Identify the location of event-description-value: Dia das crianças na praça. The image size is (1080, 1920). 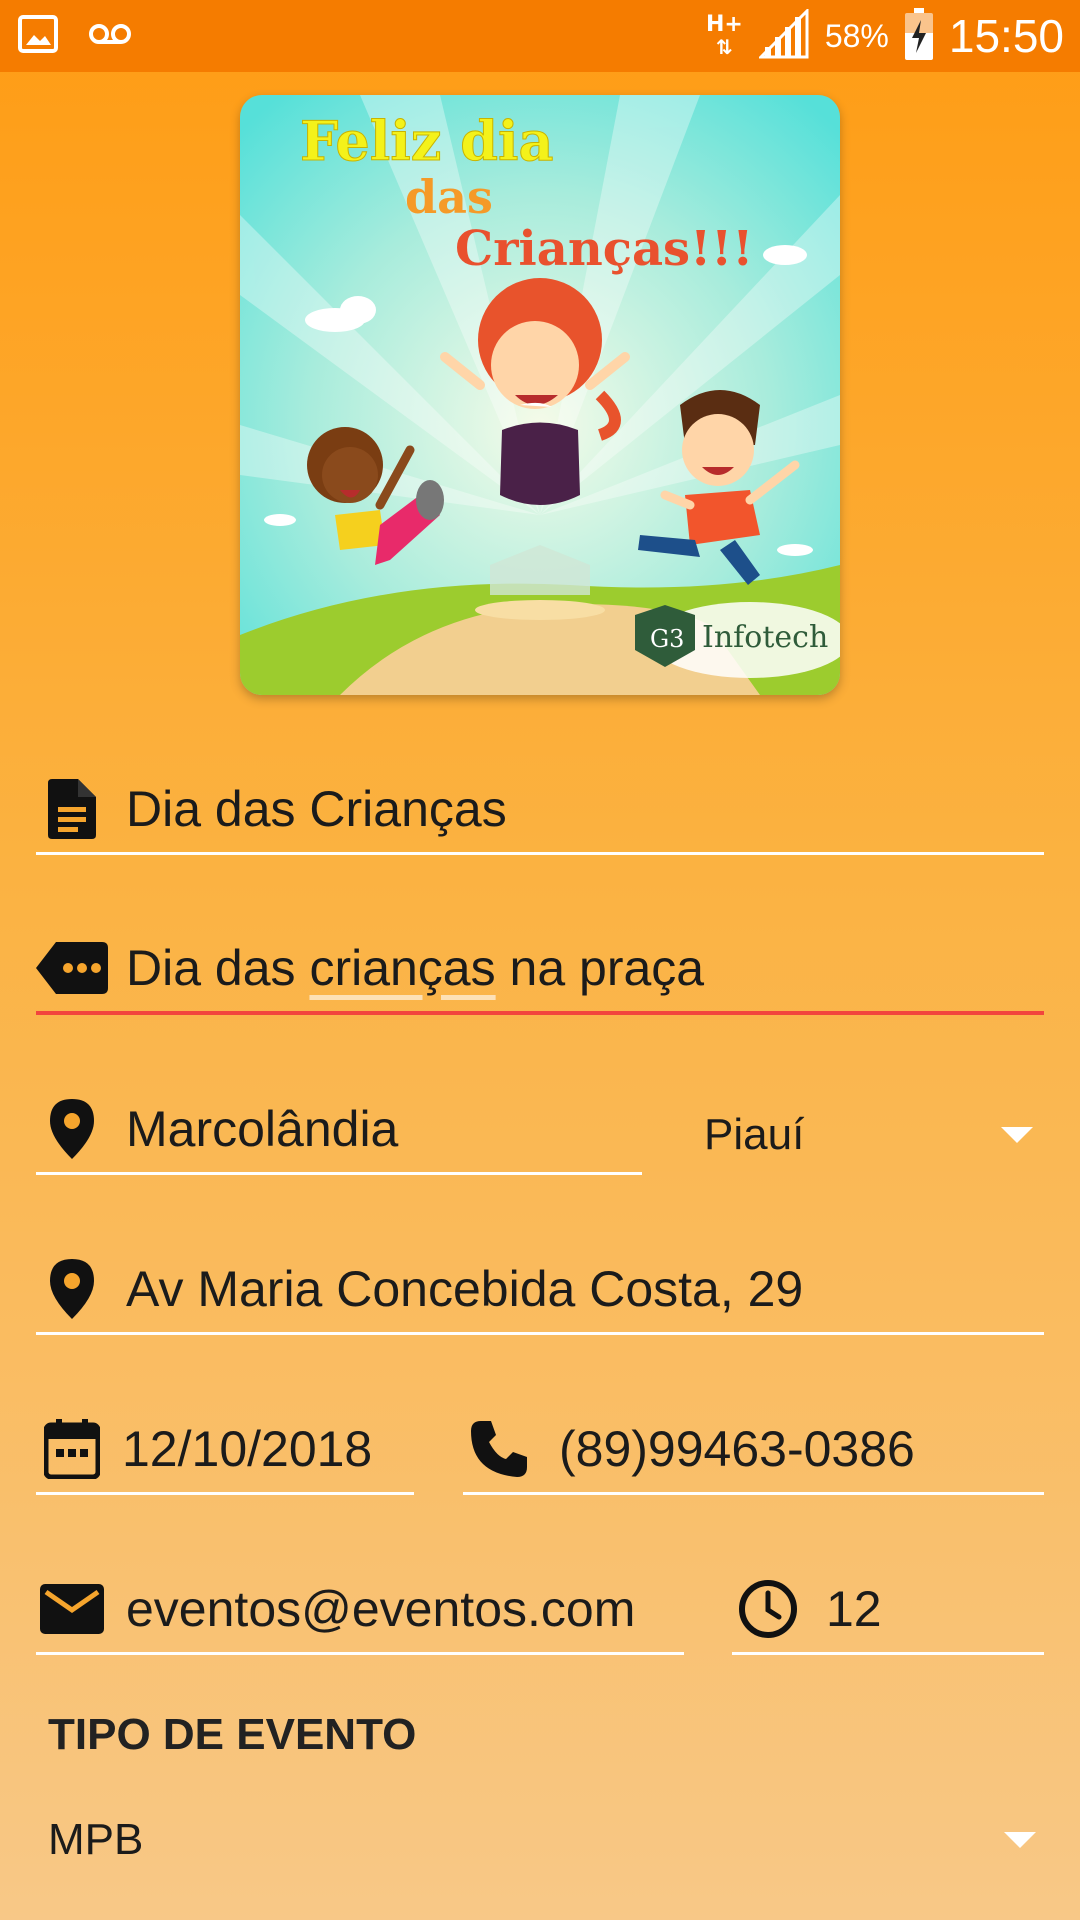
(415, 968).